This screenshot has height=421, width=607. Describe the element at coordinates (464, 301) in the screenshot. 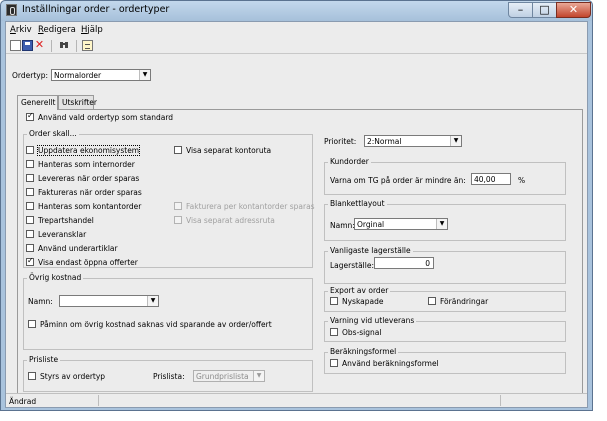

I see `forandringar-label: Förändringar` at that location.